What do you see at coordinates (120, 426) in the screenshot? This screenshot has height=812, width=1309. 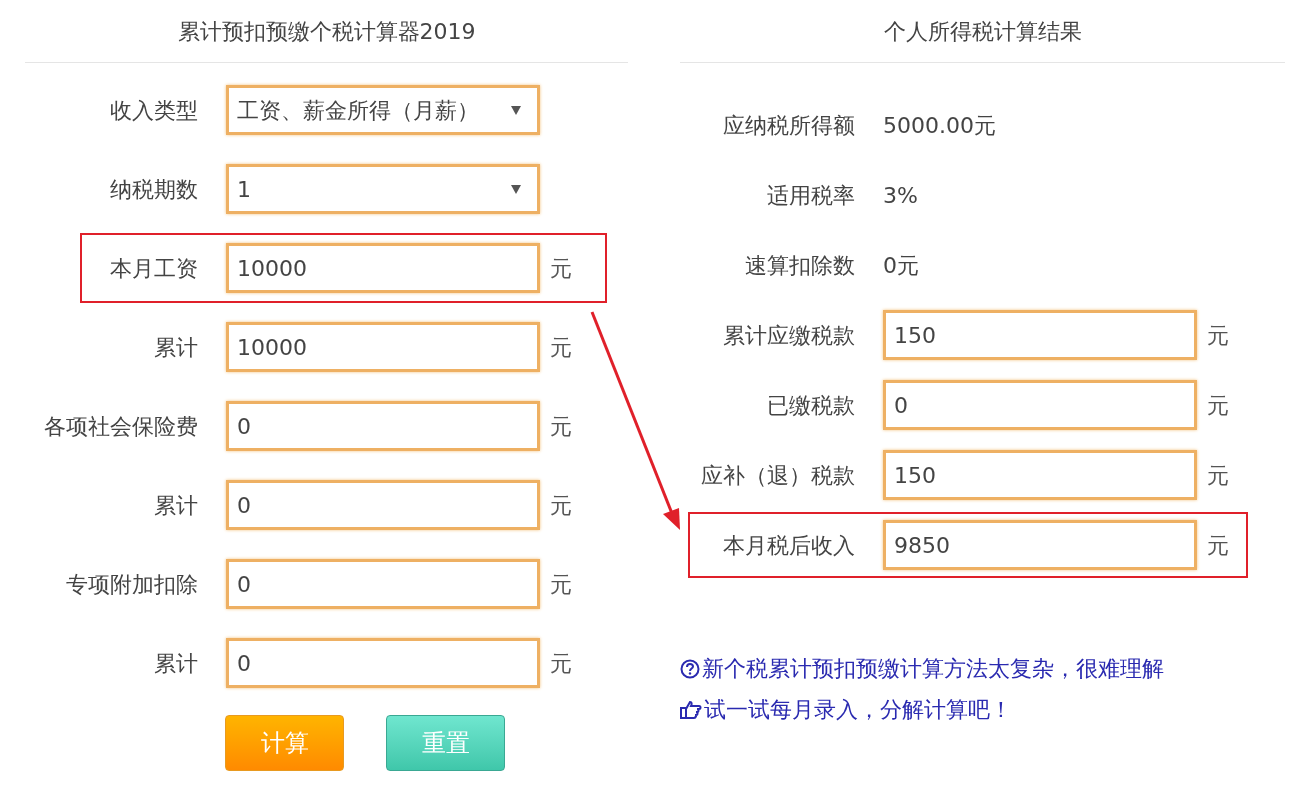 I see `field-label: 各项社会保险费` at bounding box center [120, 426].